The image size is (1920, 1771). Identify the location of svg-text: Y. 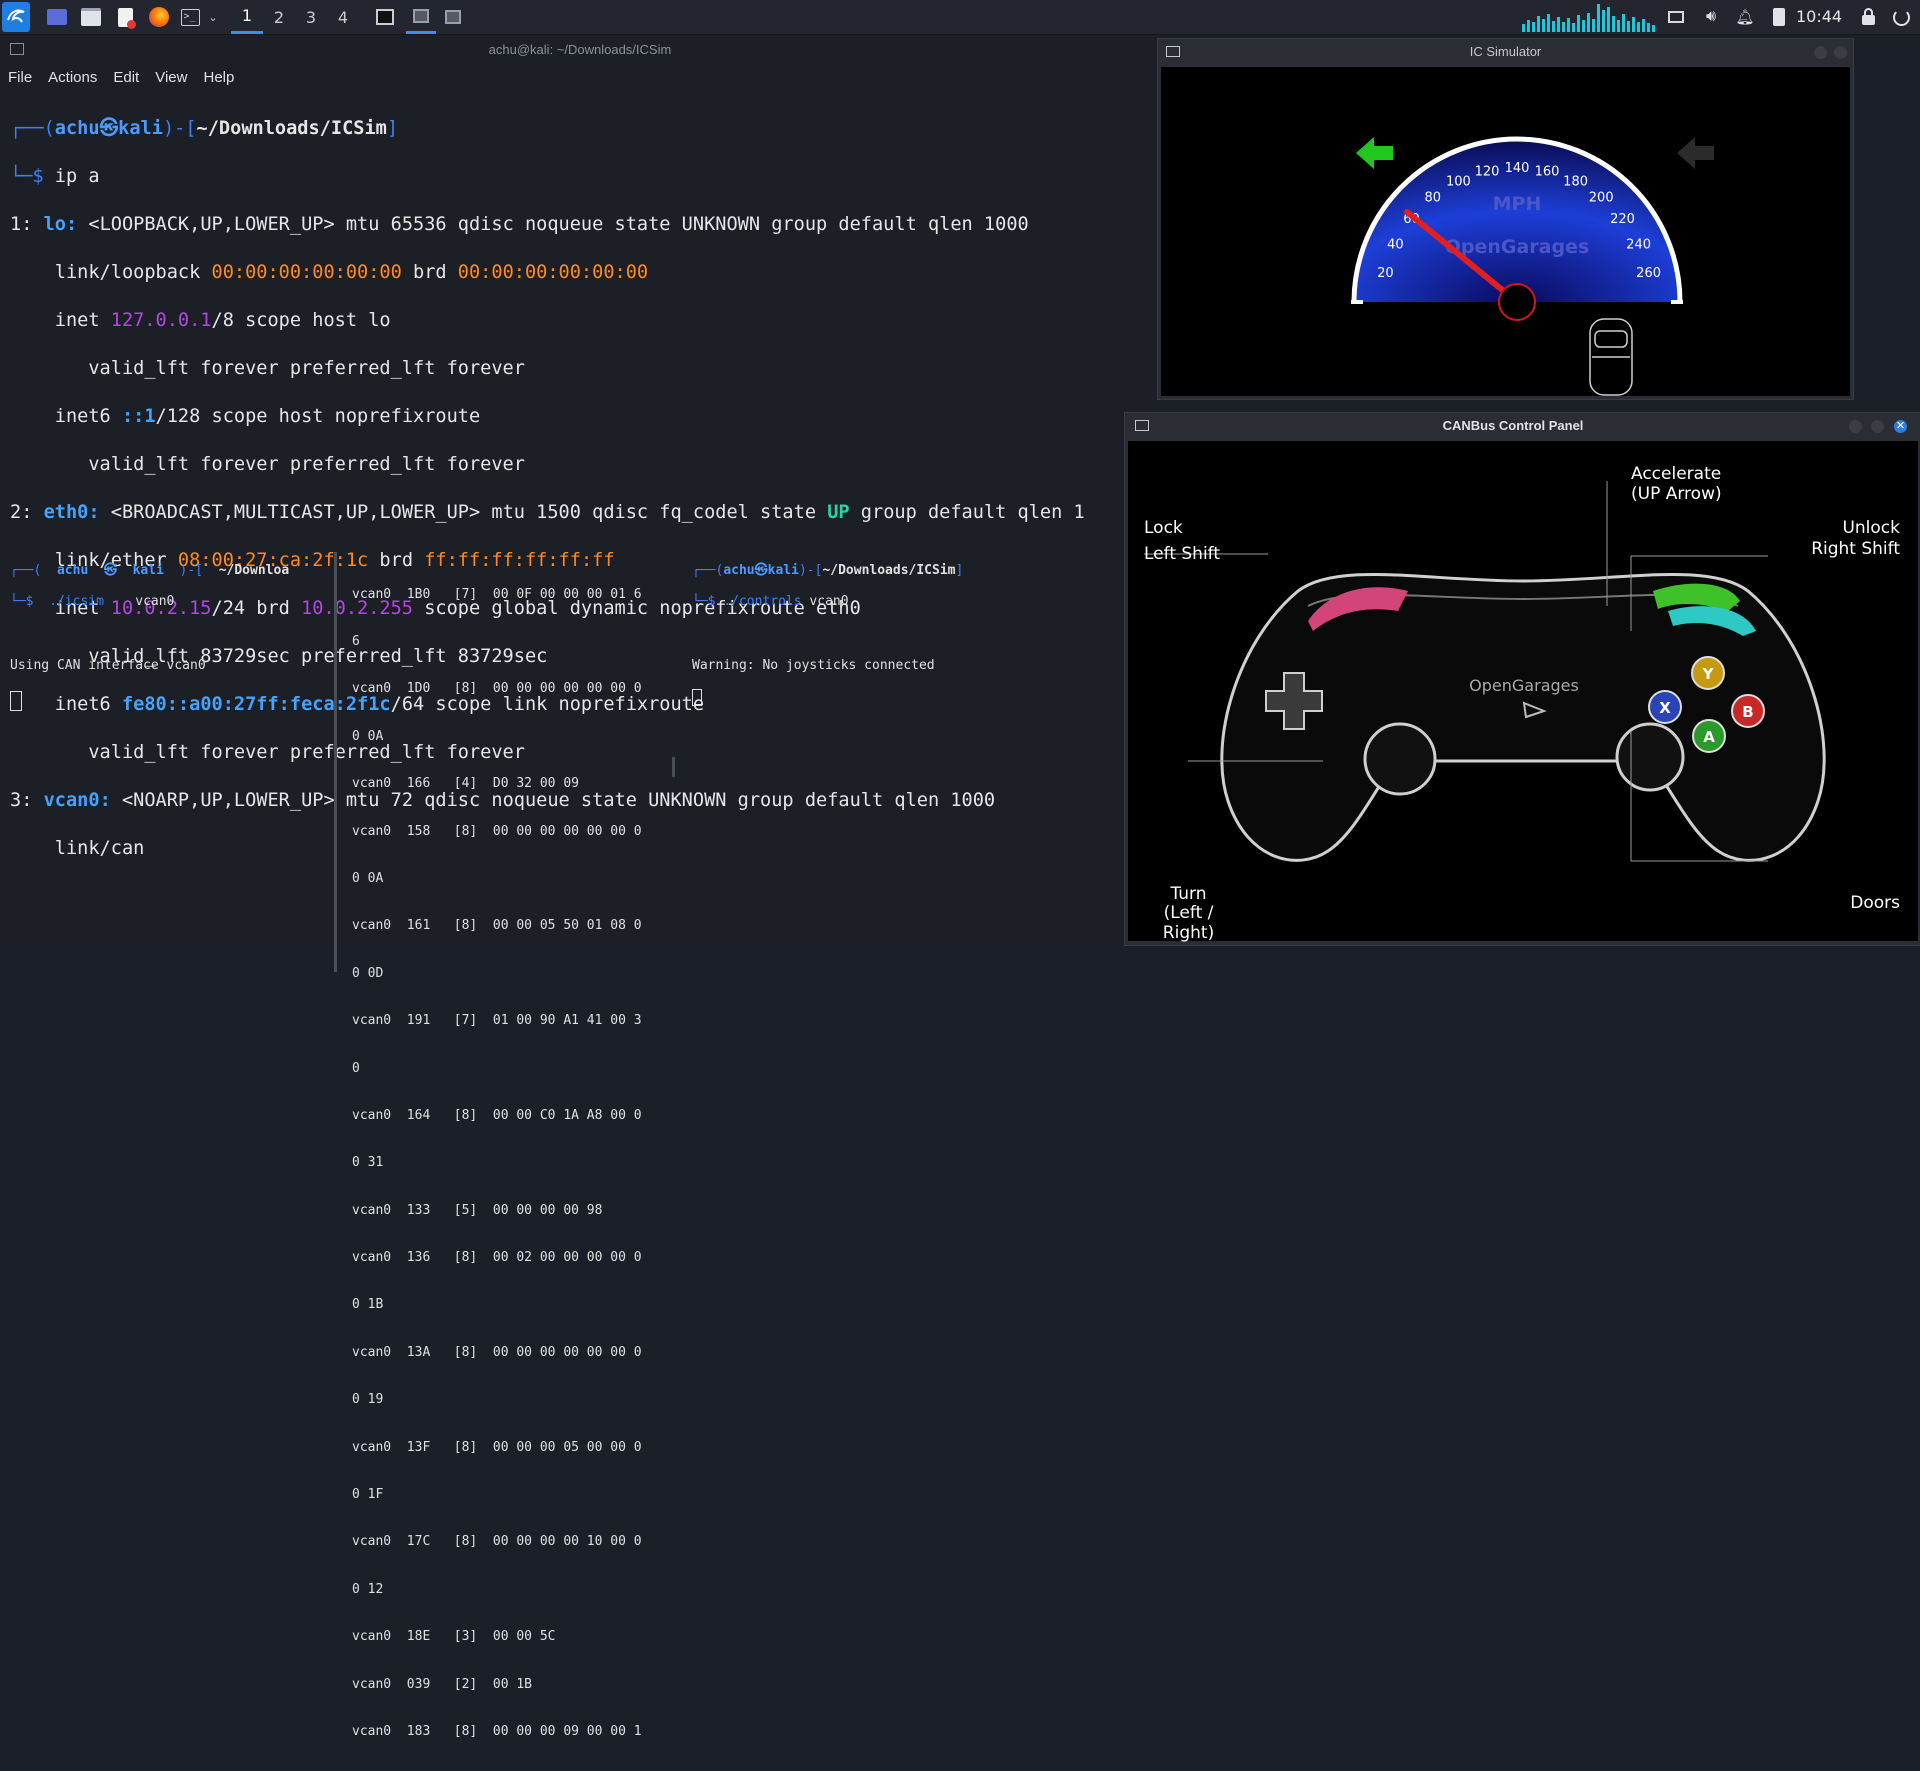
(1708, 674).